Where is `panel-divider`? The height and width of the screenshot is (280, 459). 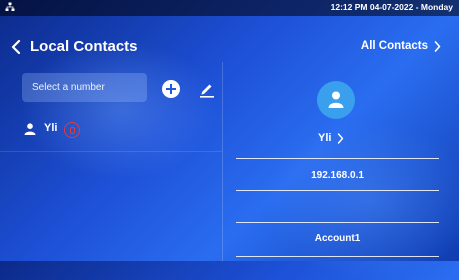
panel-divider is located at coordinates (222, 161).